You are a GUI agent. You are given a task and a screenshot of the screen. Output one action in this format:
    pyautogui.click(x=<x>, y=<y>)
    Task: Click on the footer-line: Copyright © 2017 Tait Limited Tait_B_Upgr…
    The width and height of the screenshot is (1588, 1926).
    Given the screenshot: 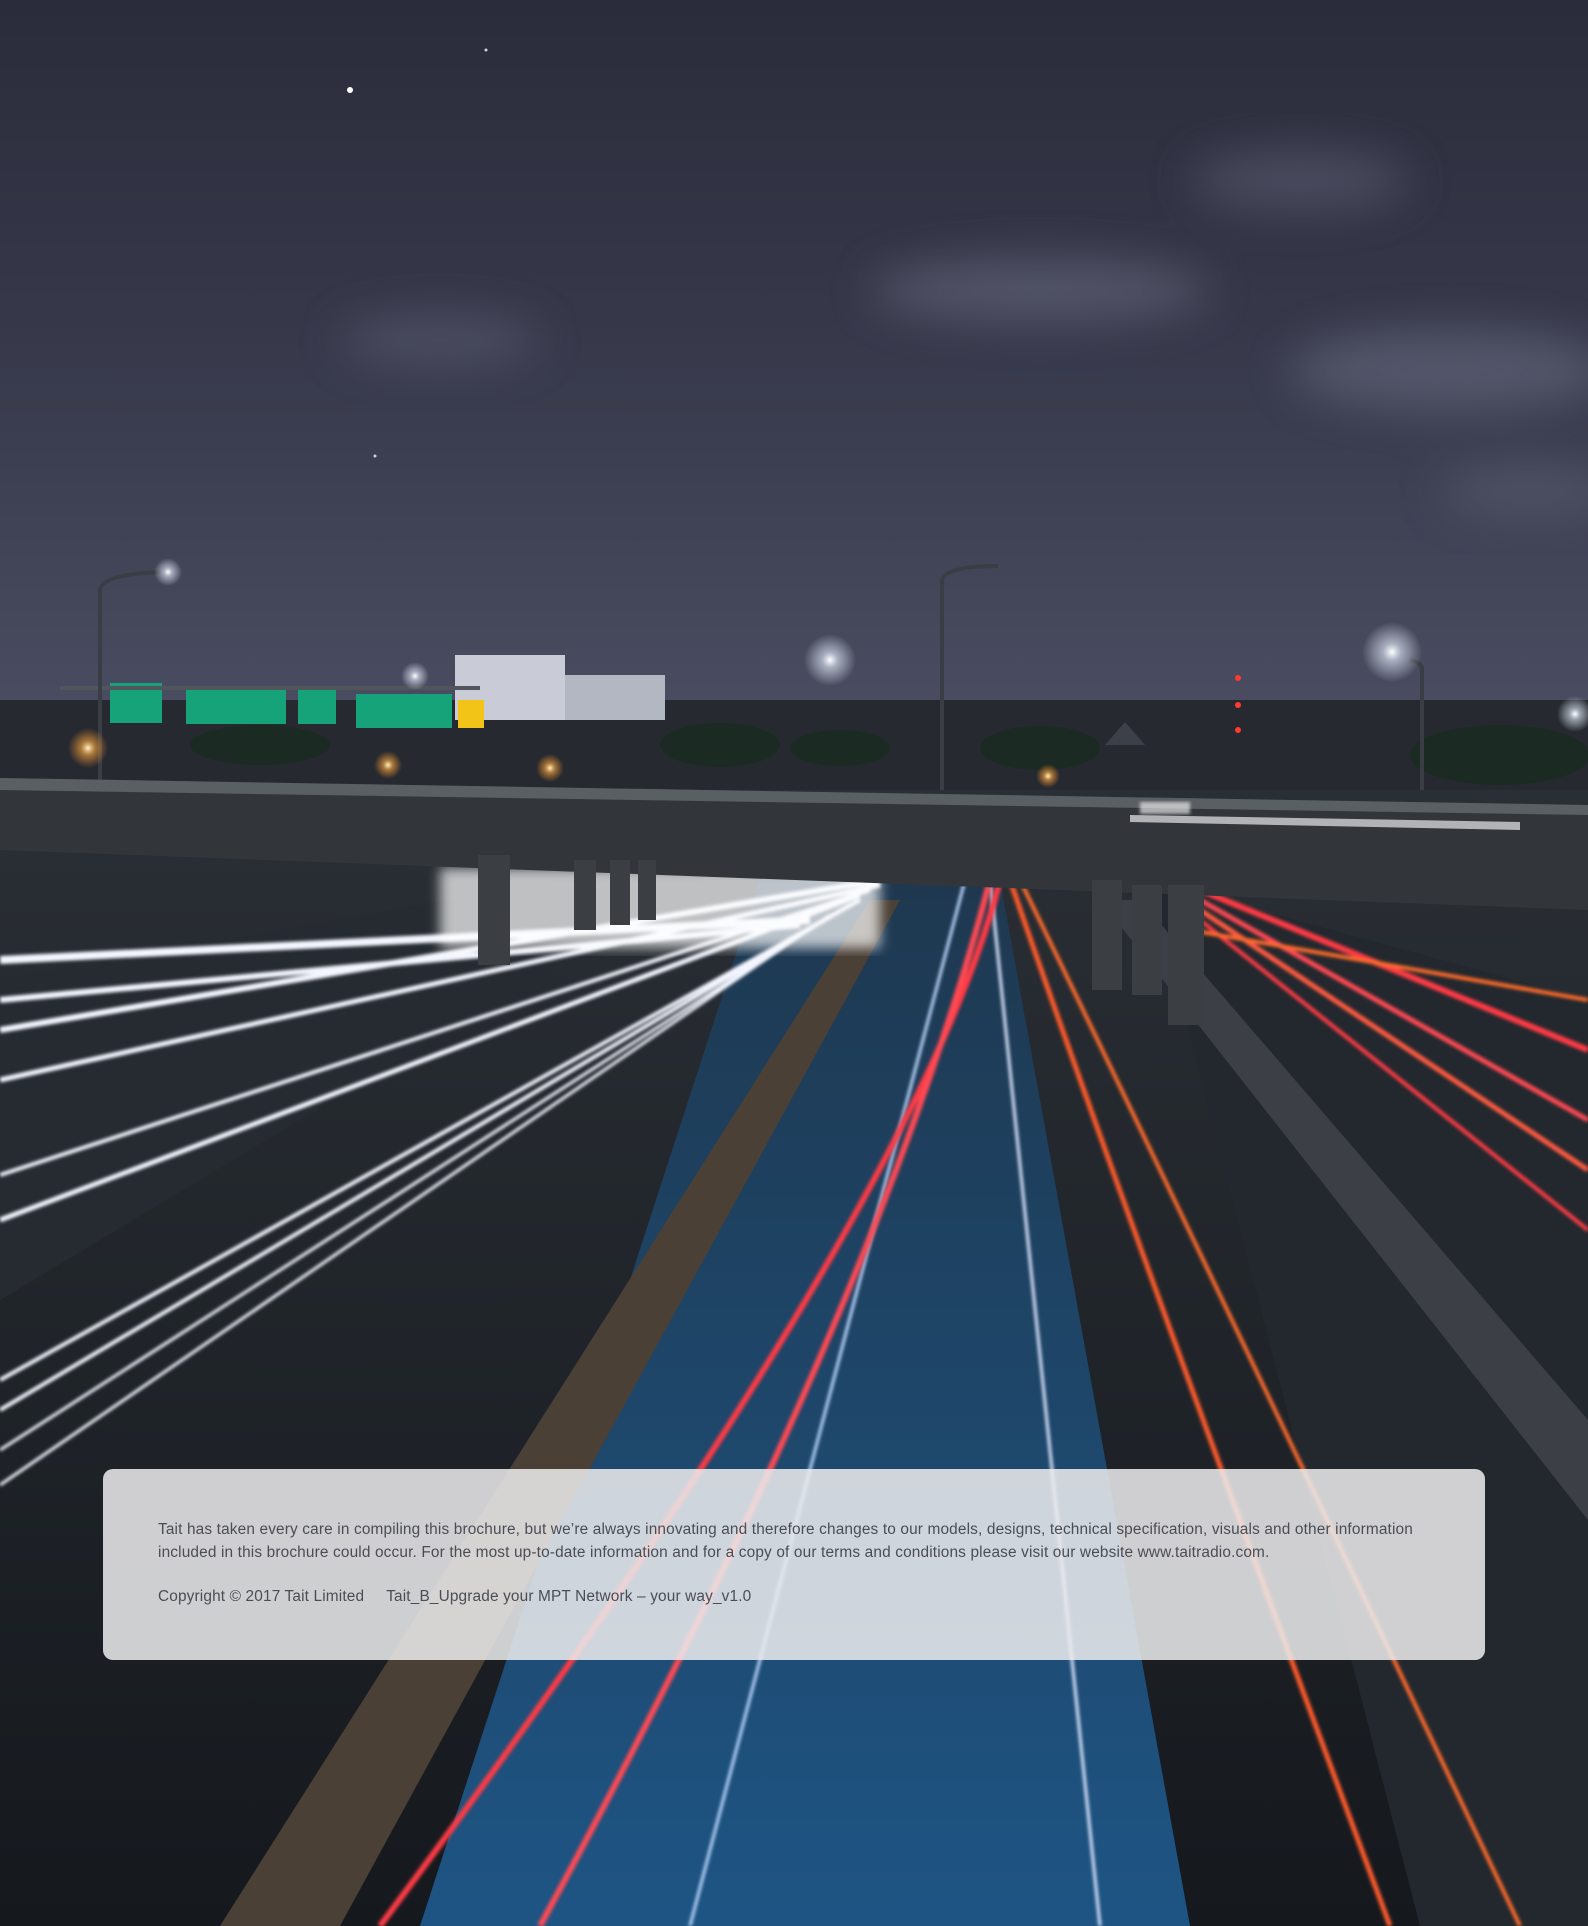 What is the action you would take?
    pyautogui.click(x=793, y=1597)
    